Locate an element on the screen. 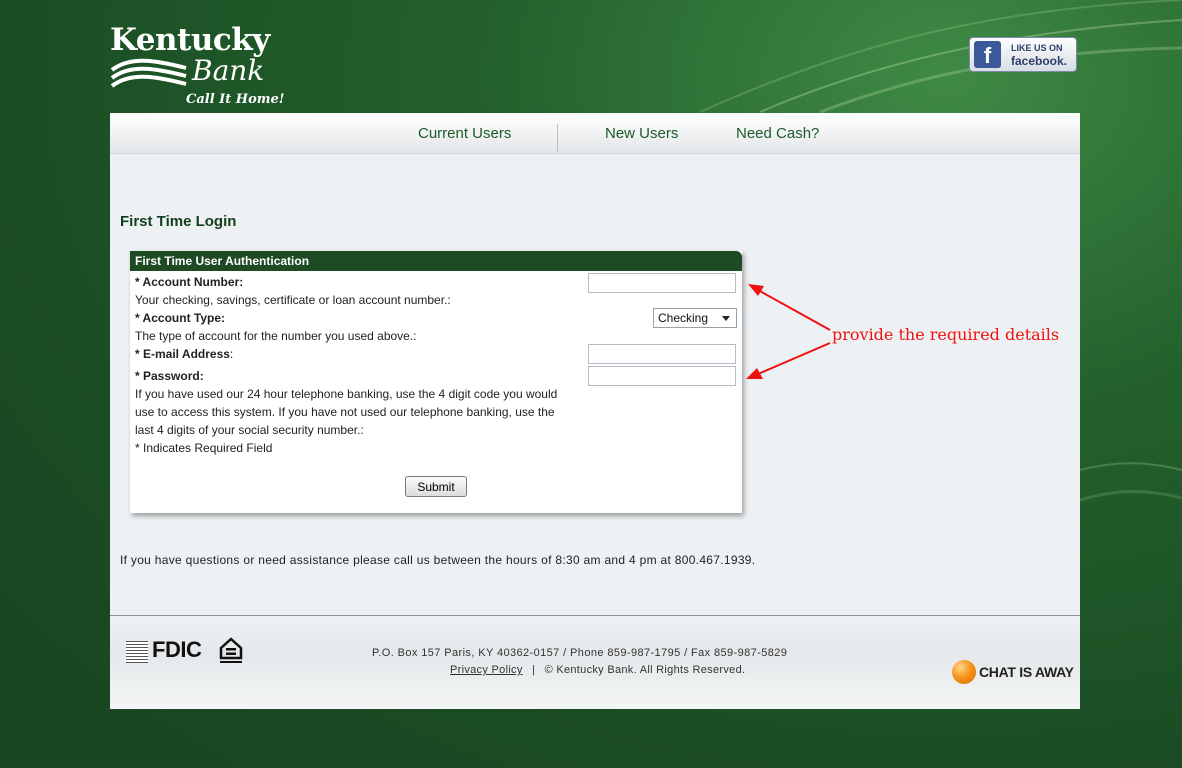 This screenshot has height=768, width=1182. account-type-label: * Account Type: is located at coordinates (180, 318).